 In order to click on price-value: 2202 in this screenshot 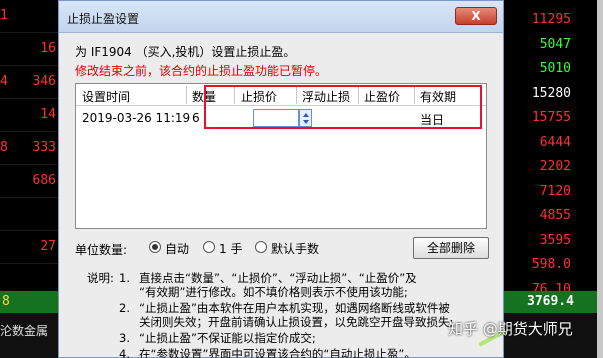, I will do `click(555, 166)`.